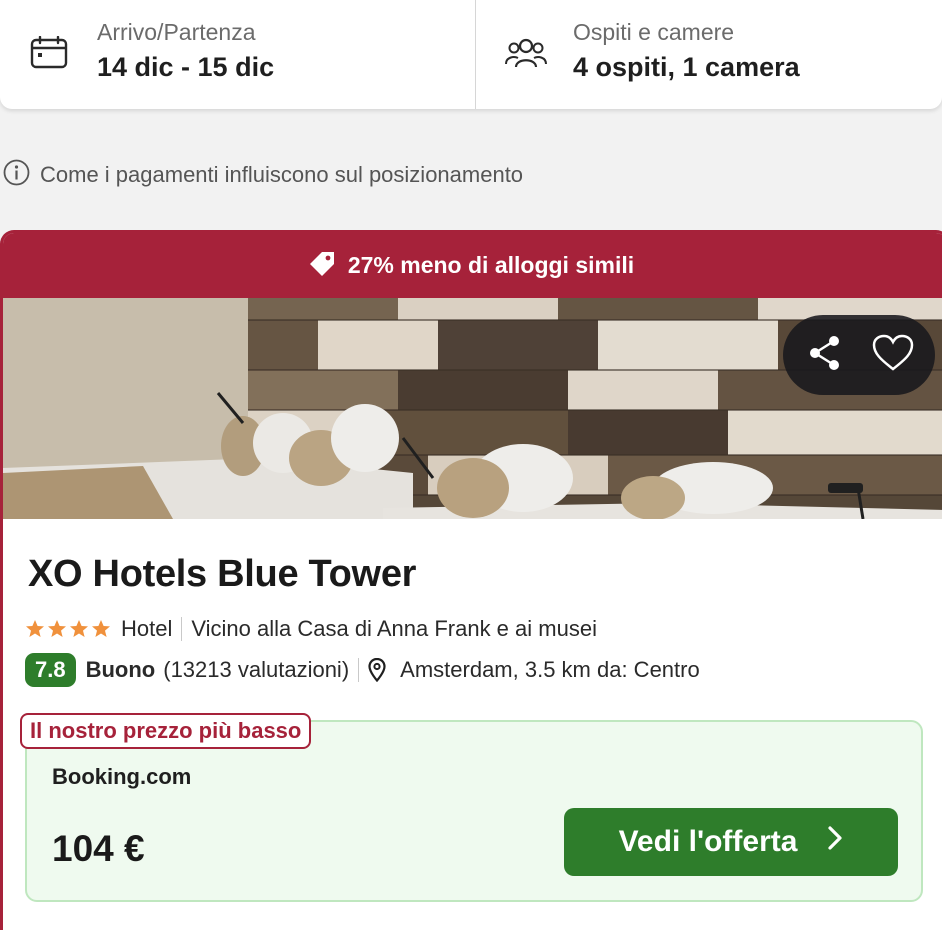 This screenshot has height=930, width=942. Describe the element at coordinates (654, 32) in the screenshot. I see `guests-label: Ospiti e camere` at that location.